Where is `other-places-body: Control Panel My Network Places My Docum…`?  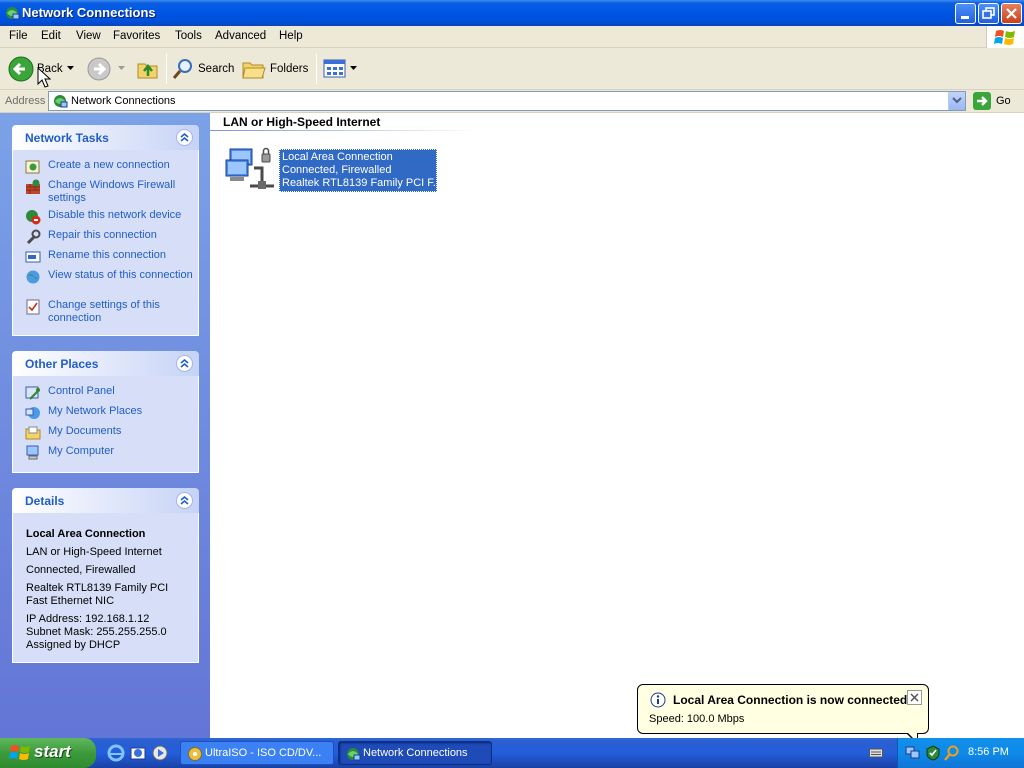 other-places-body: Control Panel My Network Places My Docum… is located at coordinates (105, 424).